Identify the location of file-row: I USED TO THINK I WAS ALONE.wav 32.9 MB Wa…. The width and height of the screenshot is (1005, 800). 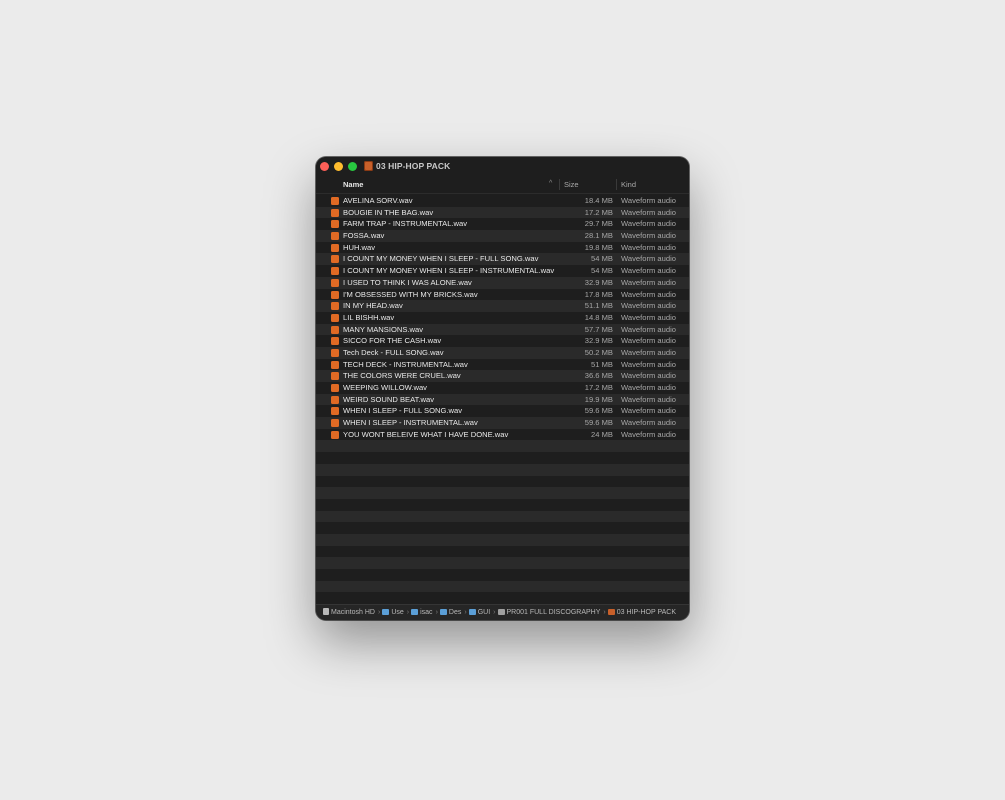
(502, 282).